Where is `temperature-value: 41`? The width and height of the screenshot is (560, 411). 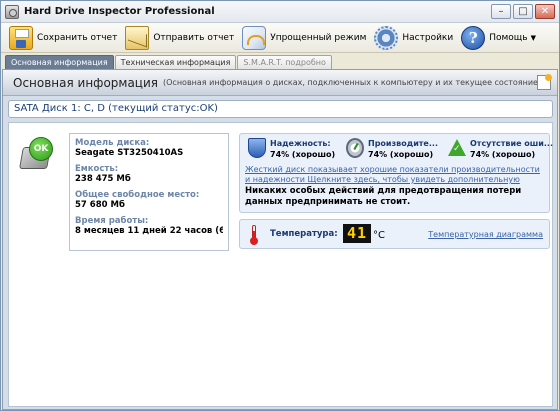
temperature-value: 41 is located at coordinates (357, 233).